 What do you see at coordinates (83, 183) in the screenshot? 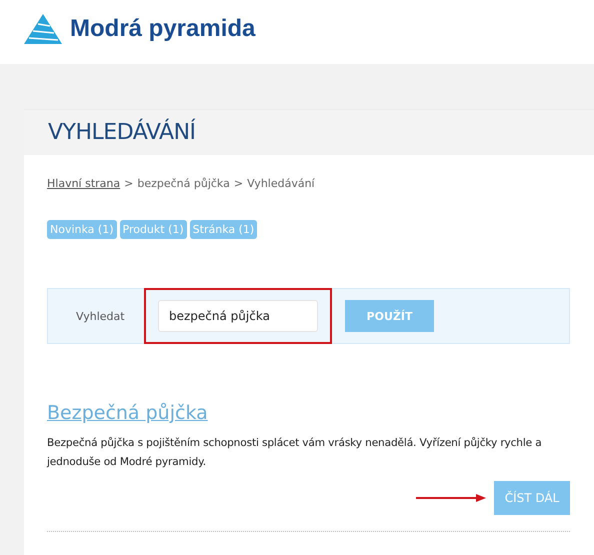
I see `breadcrumb-link: Hlavní strana` at bounding box center [83, 183].